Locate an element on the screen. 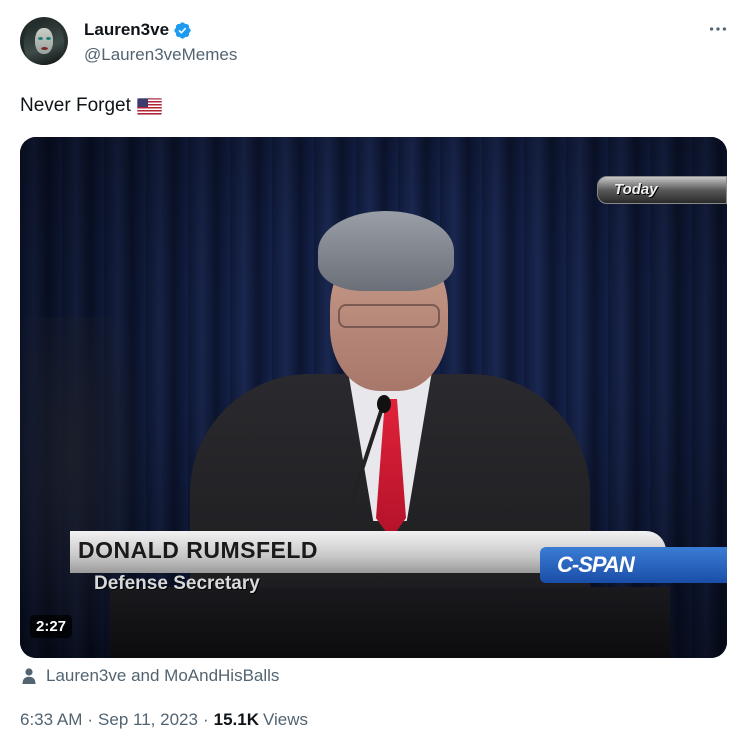  avatar-lips is located at coordinates (44, 48).